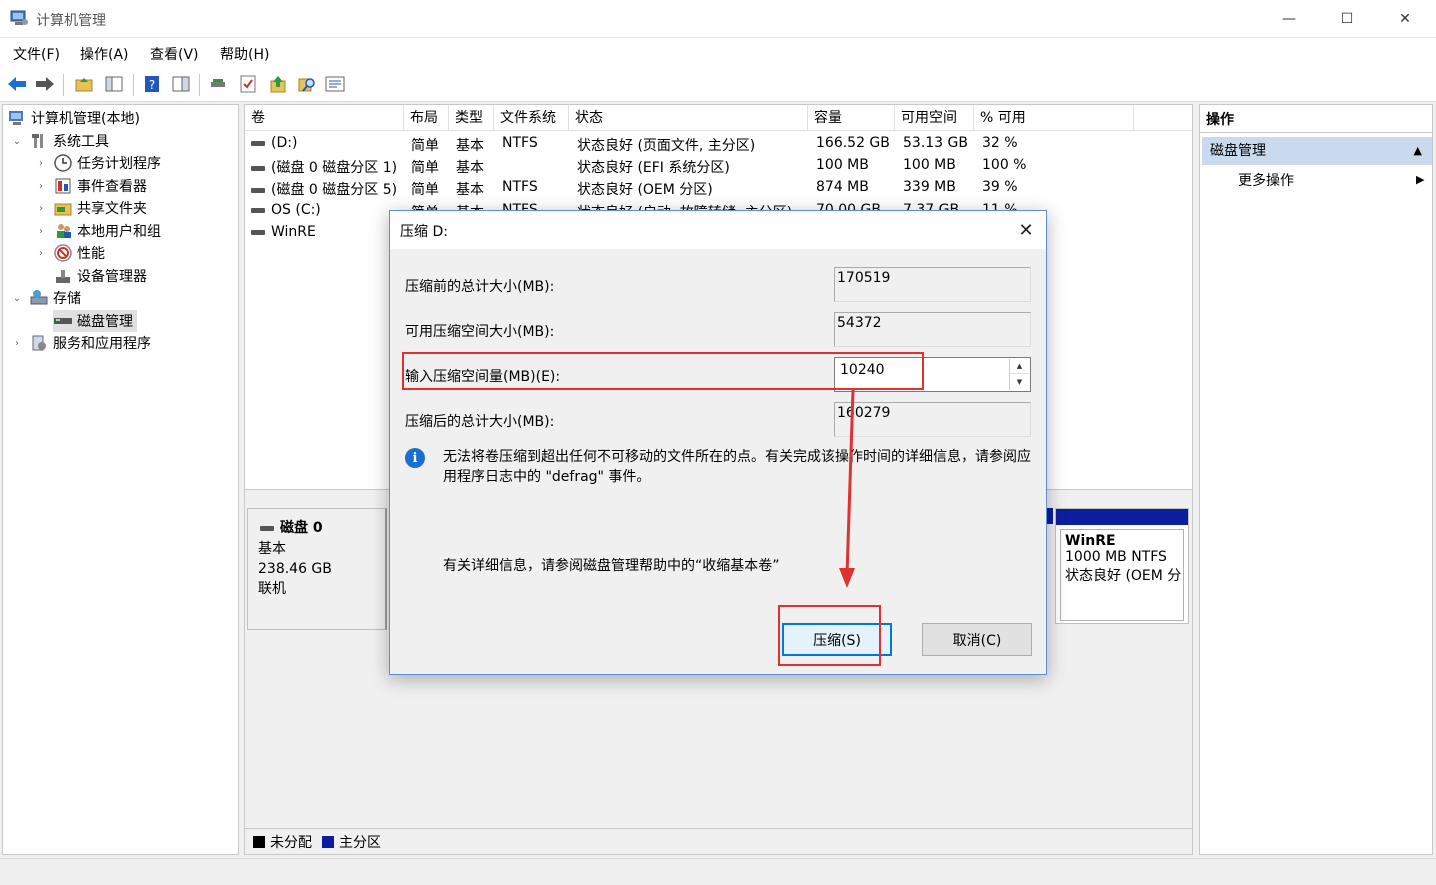 This screenshot has width=1436, height=885. Describe the element at coordinates (91, 186) in the screenshot. I see `tree-item-event-viewer: › 事件查看器` at that location.